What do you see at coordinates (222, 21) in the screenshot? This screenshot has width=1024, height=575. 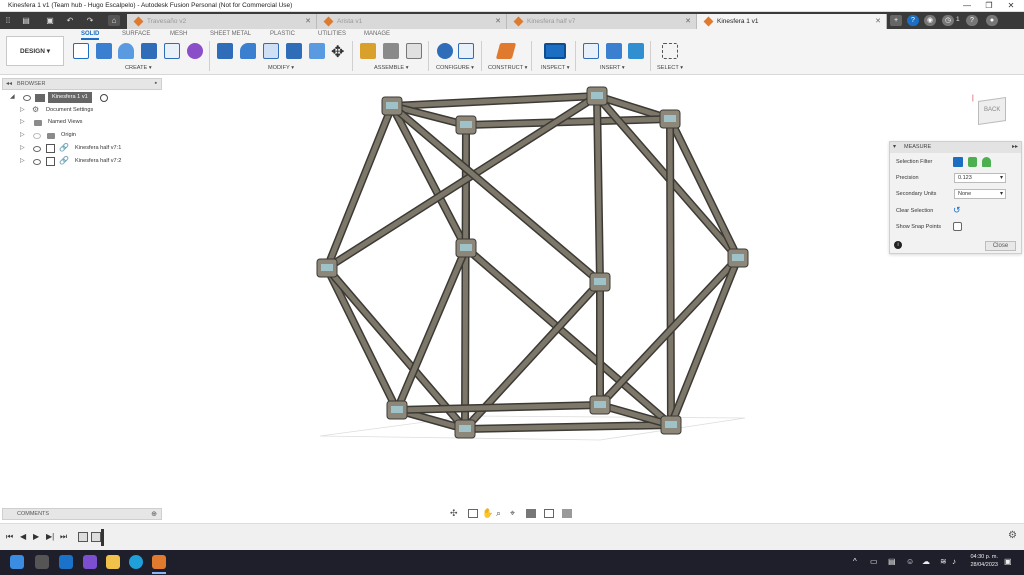 I see `tab-travesano: Travesaño v2 ✕` at bounding box center [222, 21].